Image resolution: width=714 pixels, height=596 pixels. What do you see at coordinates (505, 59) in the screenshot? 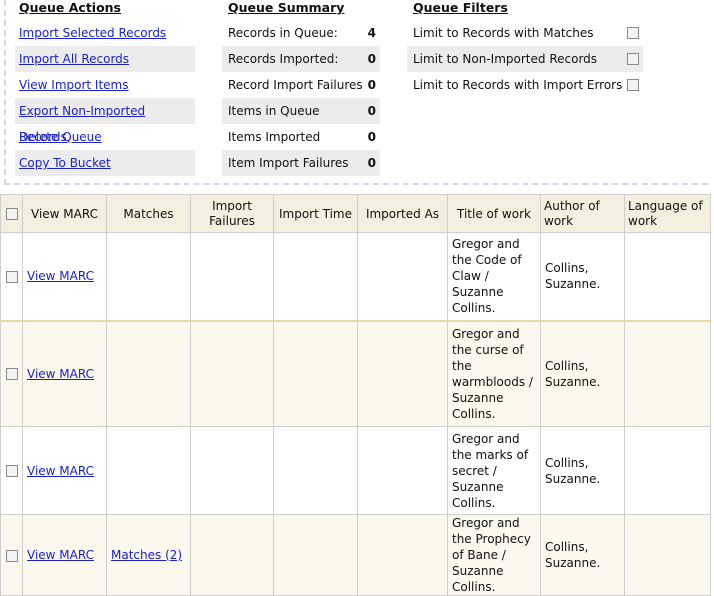
I see `filter-label-non-imported: Limit to Non-Imported Records` at bounding box center [505, 59].